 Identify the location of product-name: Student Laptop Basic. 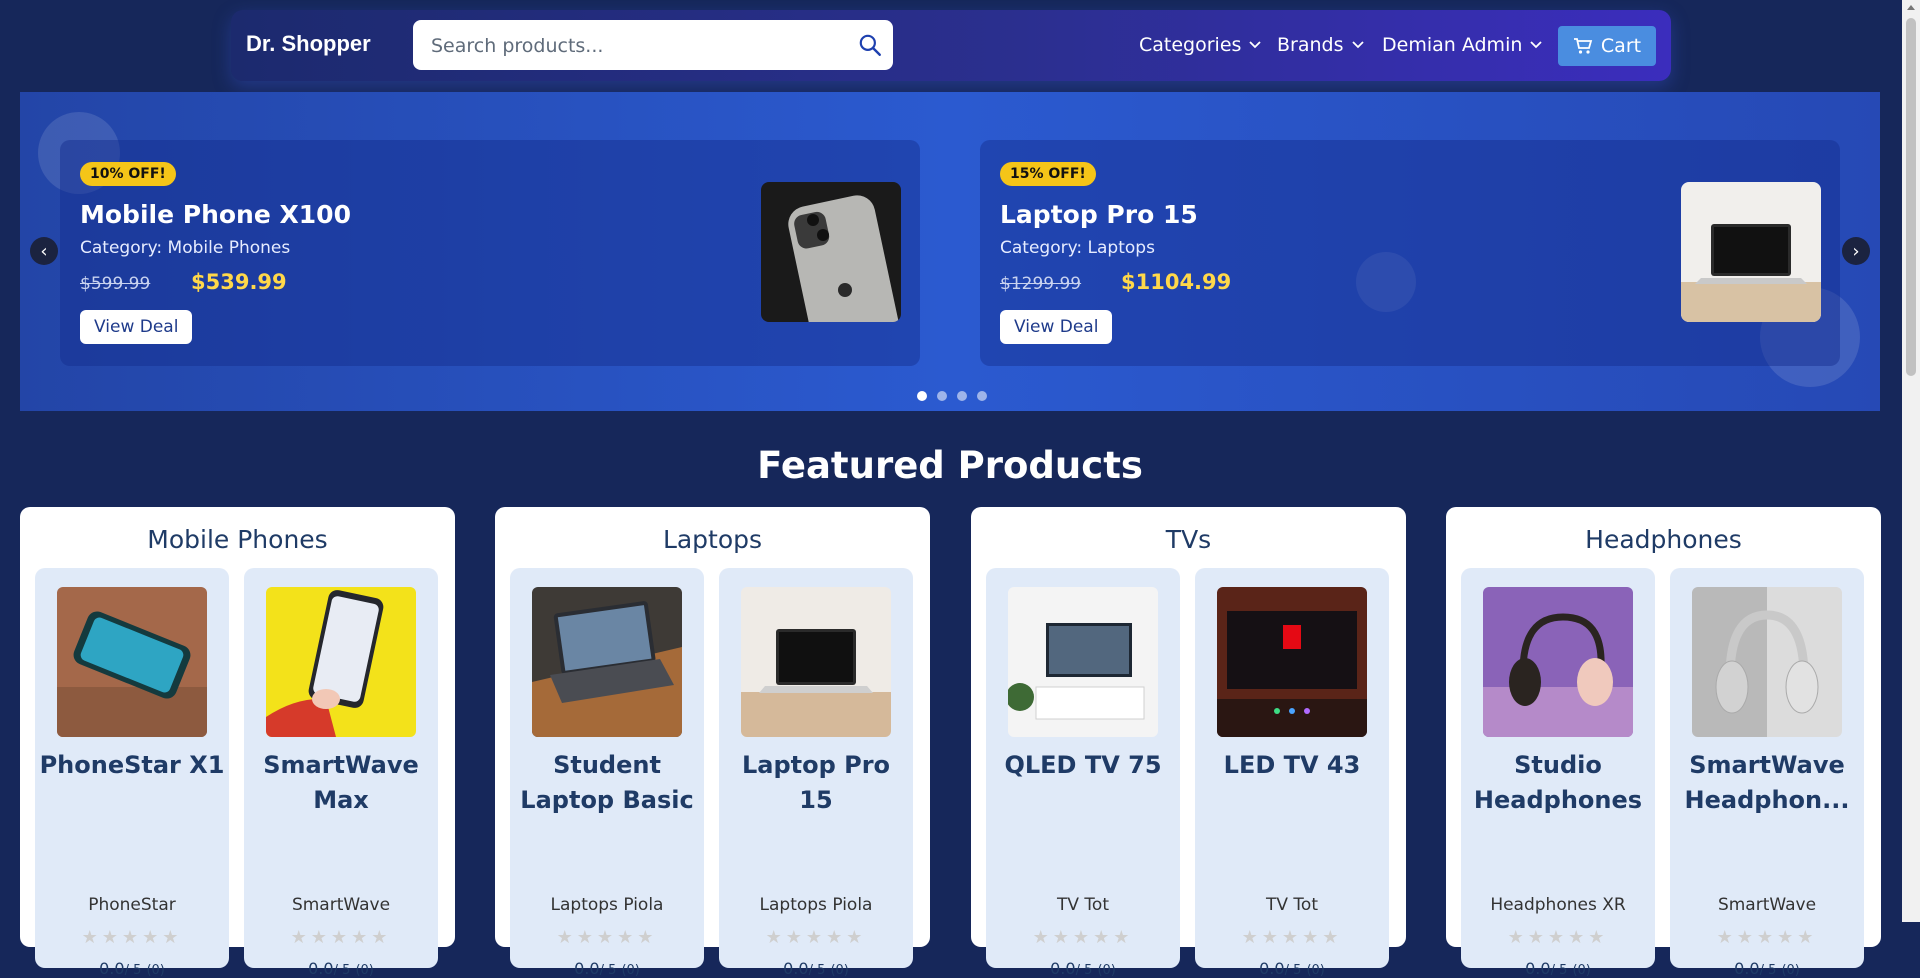
(607, 783).